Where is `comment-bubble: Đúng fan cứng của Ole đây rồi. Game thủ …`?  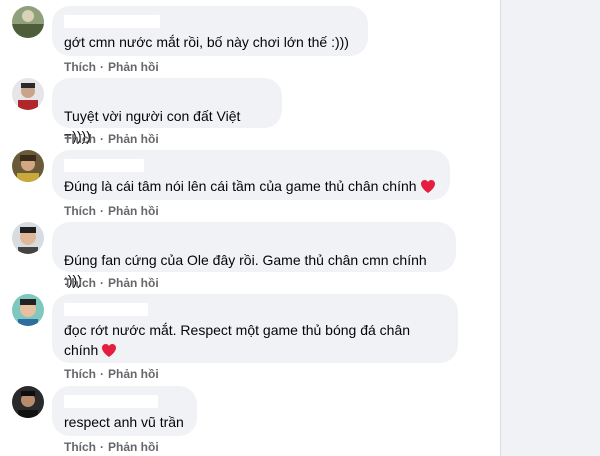
comment-bubble: Đúng fan cứng của Ole đây rồi. Game thủ … is located at coordinates (254, 255).